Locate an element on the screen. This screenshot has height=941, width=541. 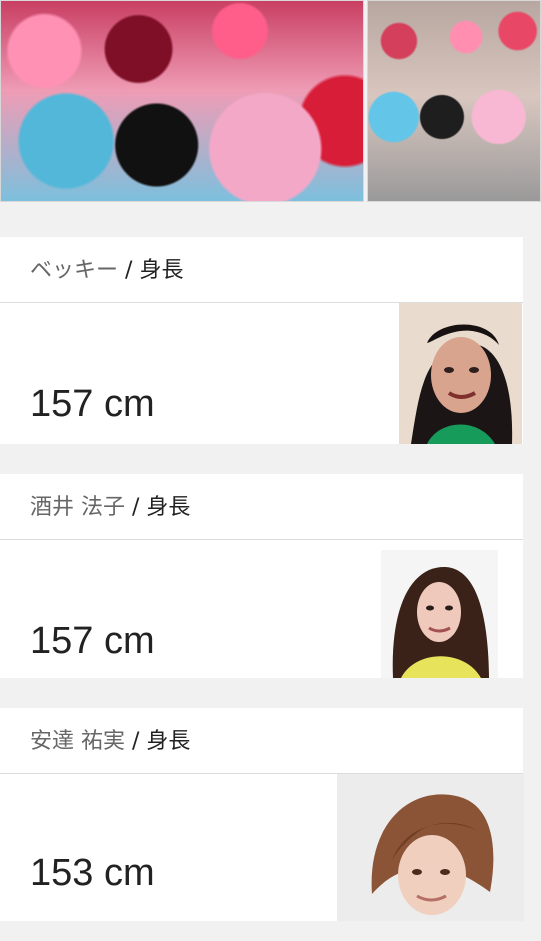
profile-label-text-adachi: 安達 祐実 / 身長 is located at coordinates (110, 739).